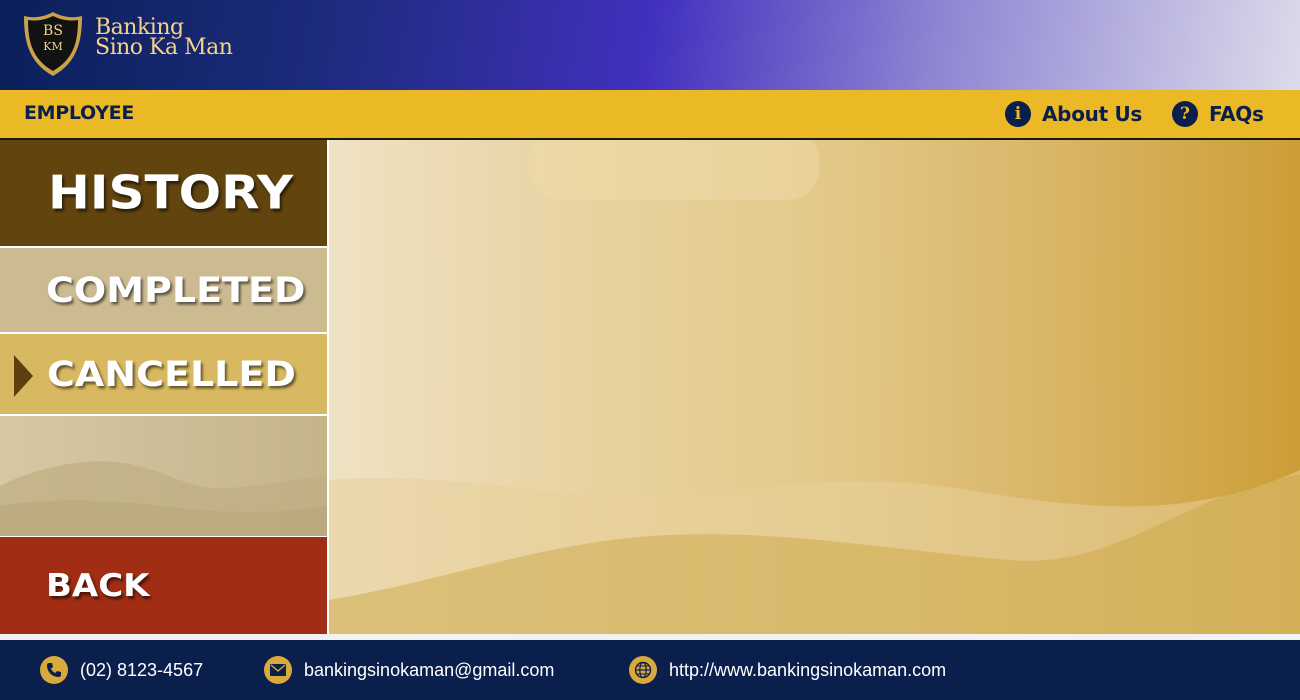 The image size is (1300, 700). I want to click on about-us-label: About Us, so click(1092, 114).